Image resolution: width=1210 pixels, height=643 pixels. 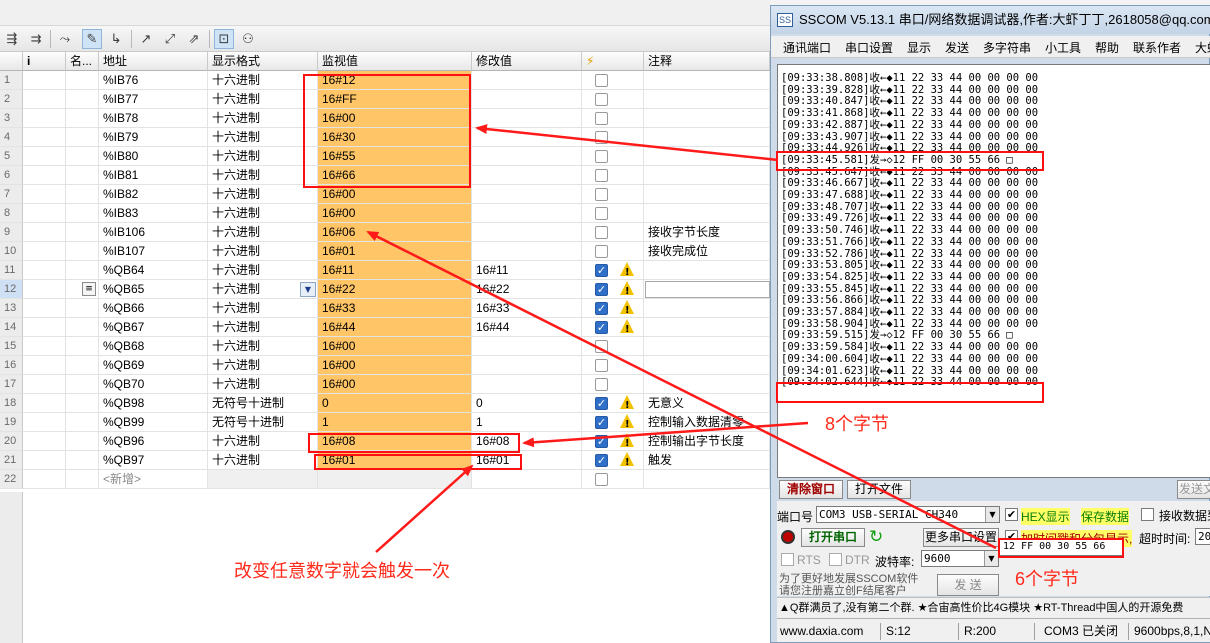 What do you see at coordinates (263, 61) in the screenshot?
I see `header-format: 显示格式` at bounding box center [263, 61].